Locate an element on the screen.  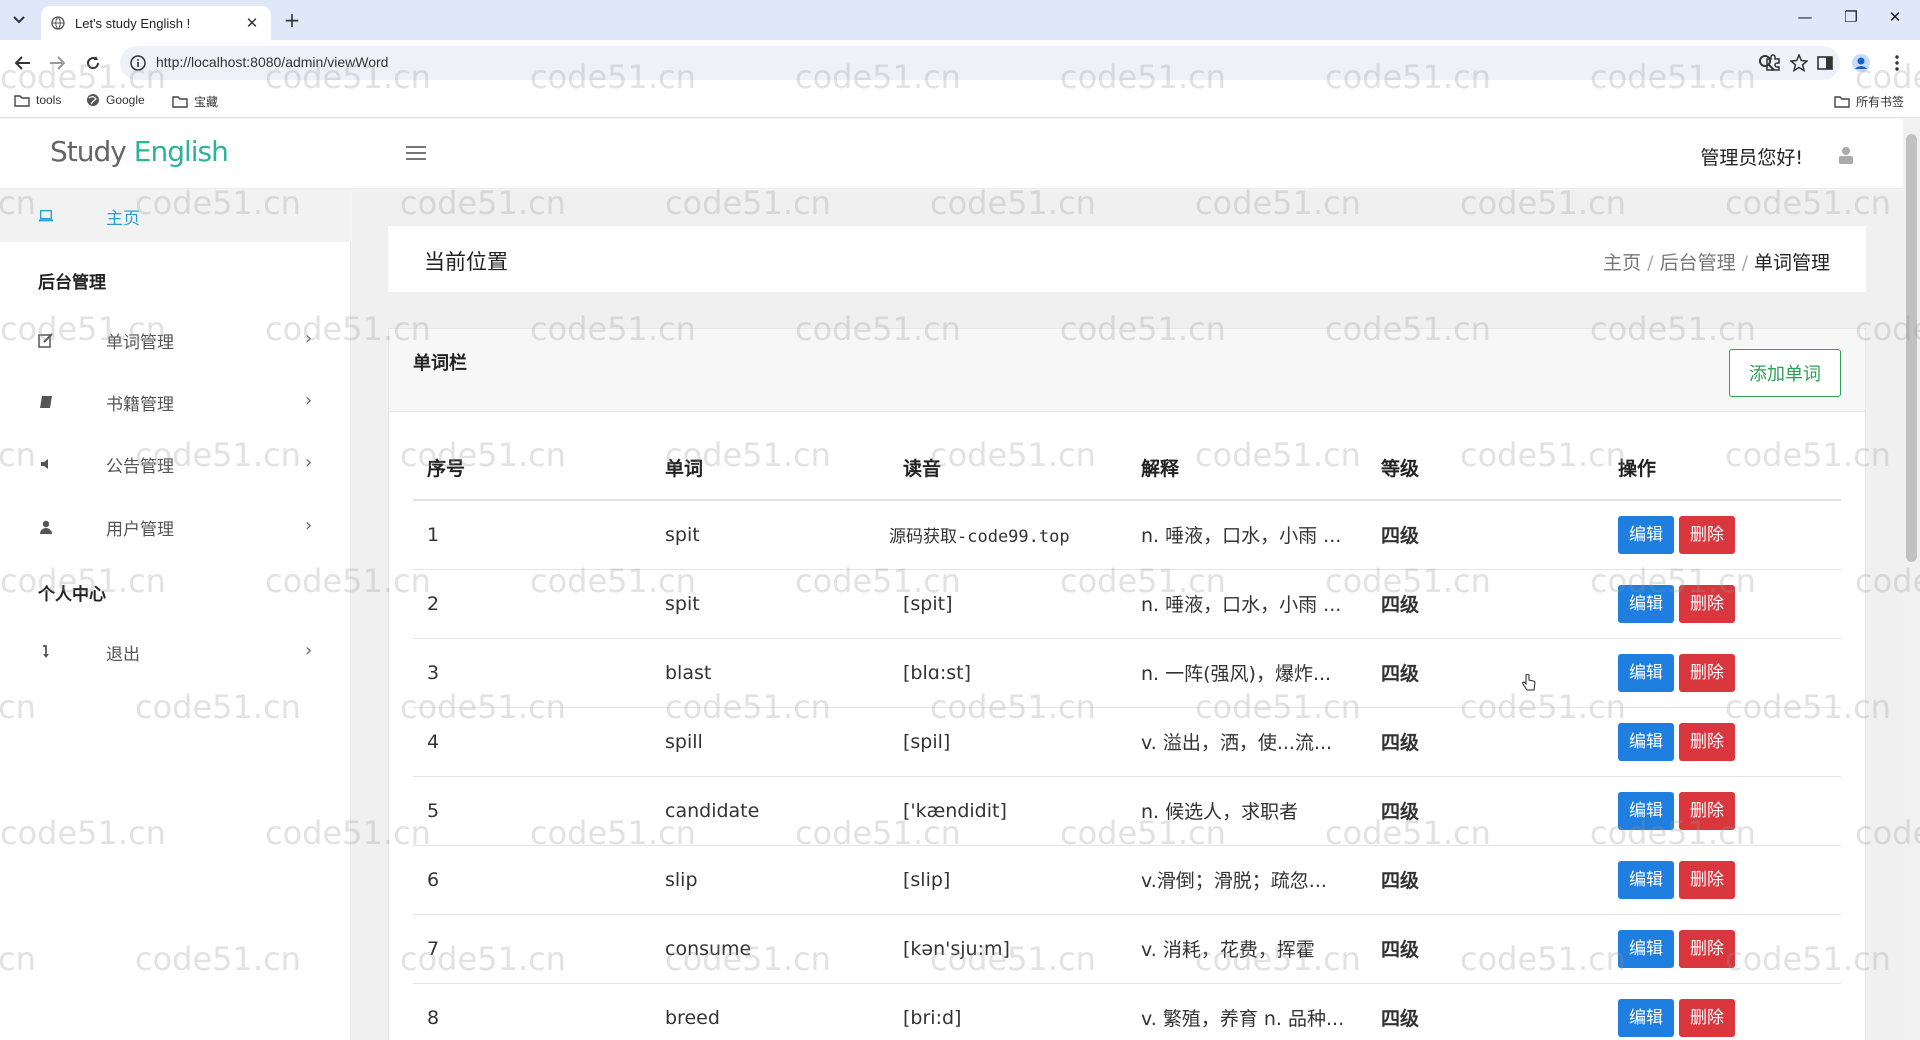
close-window-button: ✕ is located at coordinates (1895, 20).